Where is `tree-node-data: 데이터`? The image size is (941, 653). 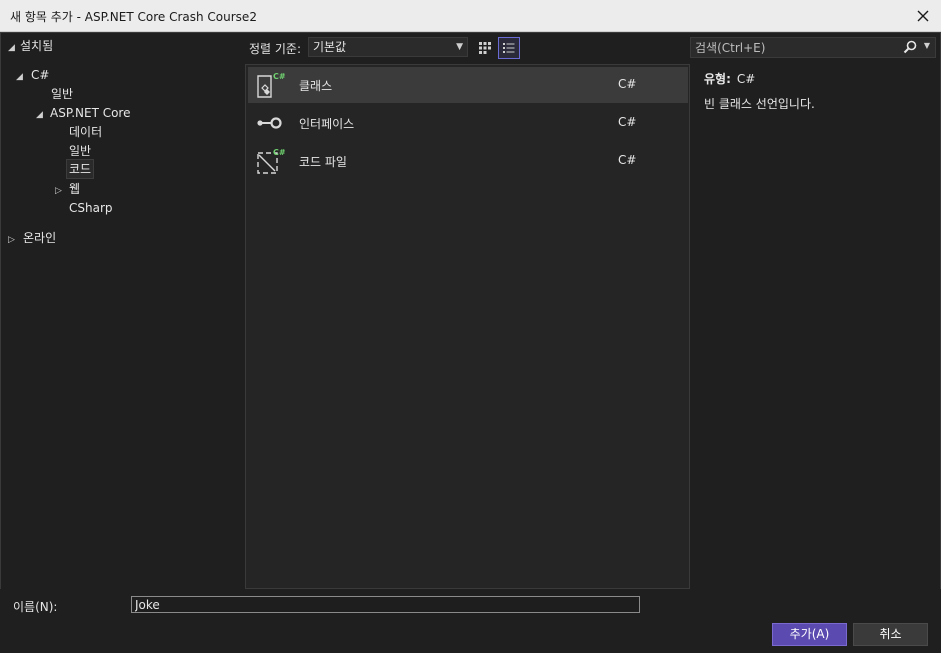 tree-node-data: 데이터 is located at coordinates (85, 132).